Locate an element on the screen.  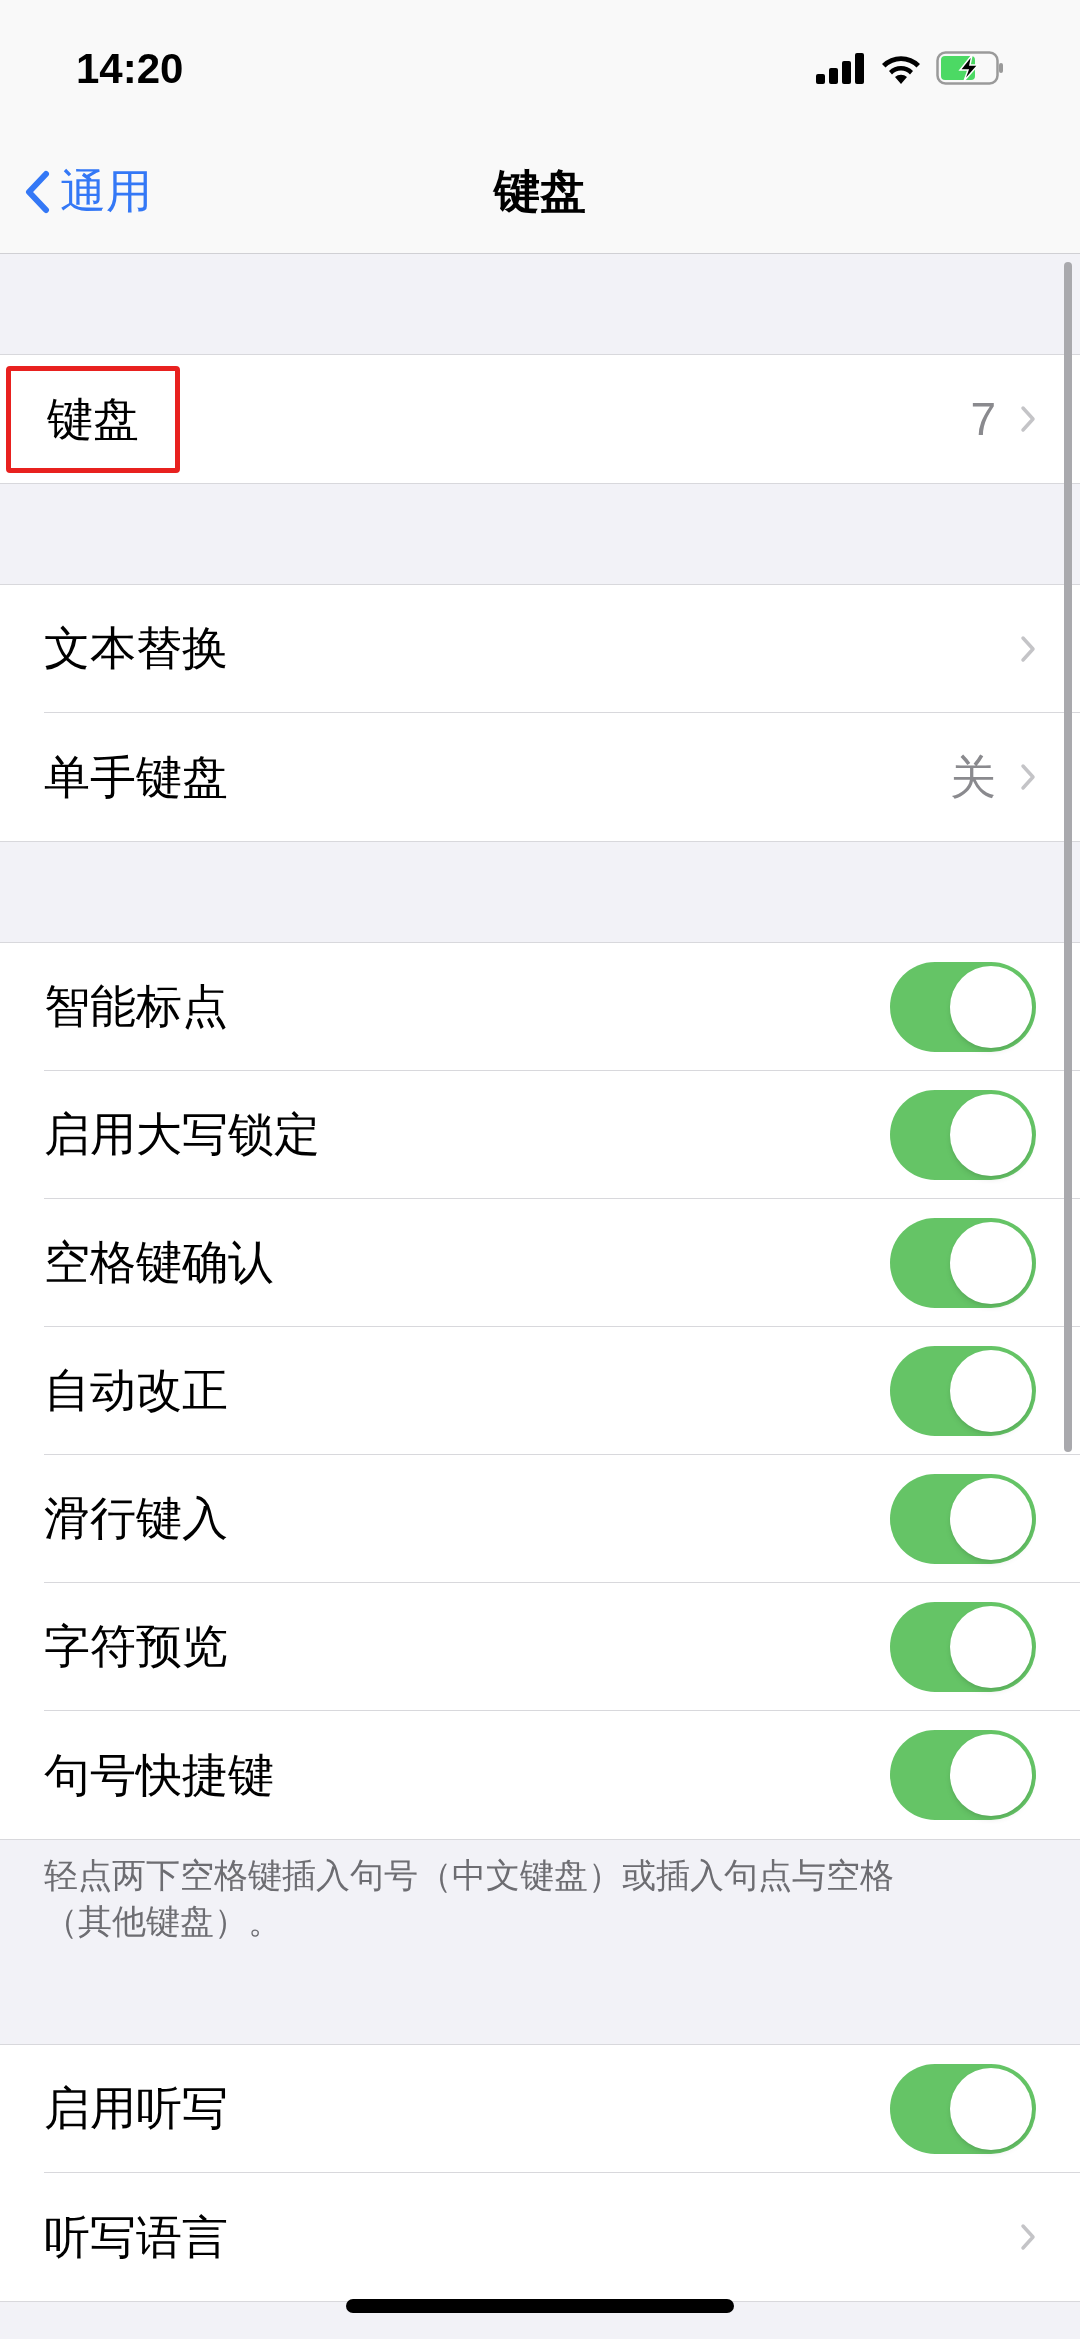
back-button: 通用 is located at coordinates (76, 191).